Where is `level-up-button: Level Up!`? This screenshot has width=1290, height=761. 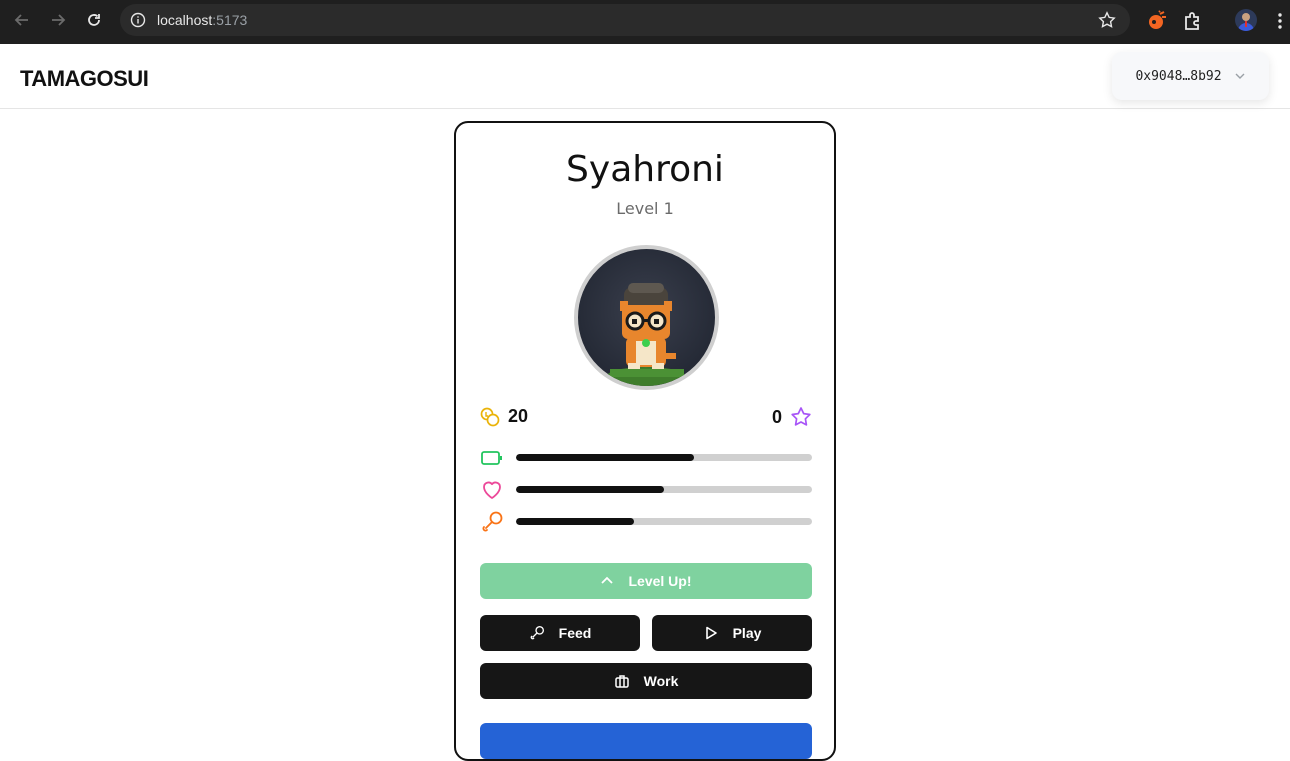
level-up-button: Level Up! is located at coordinates (646, 581).